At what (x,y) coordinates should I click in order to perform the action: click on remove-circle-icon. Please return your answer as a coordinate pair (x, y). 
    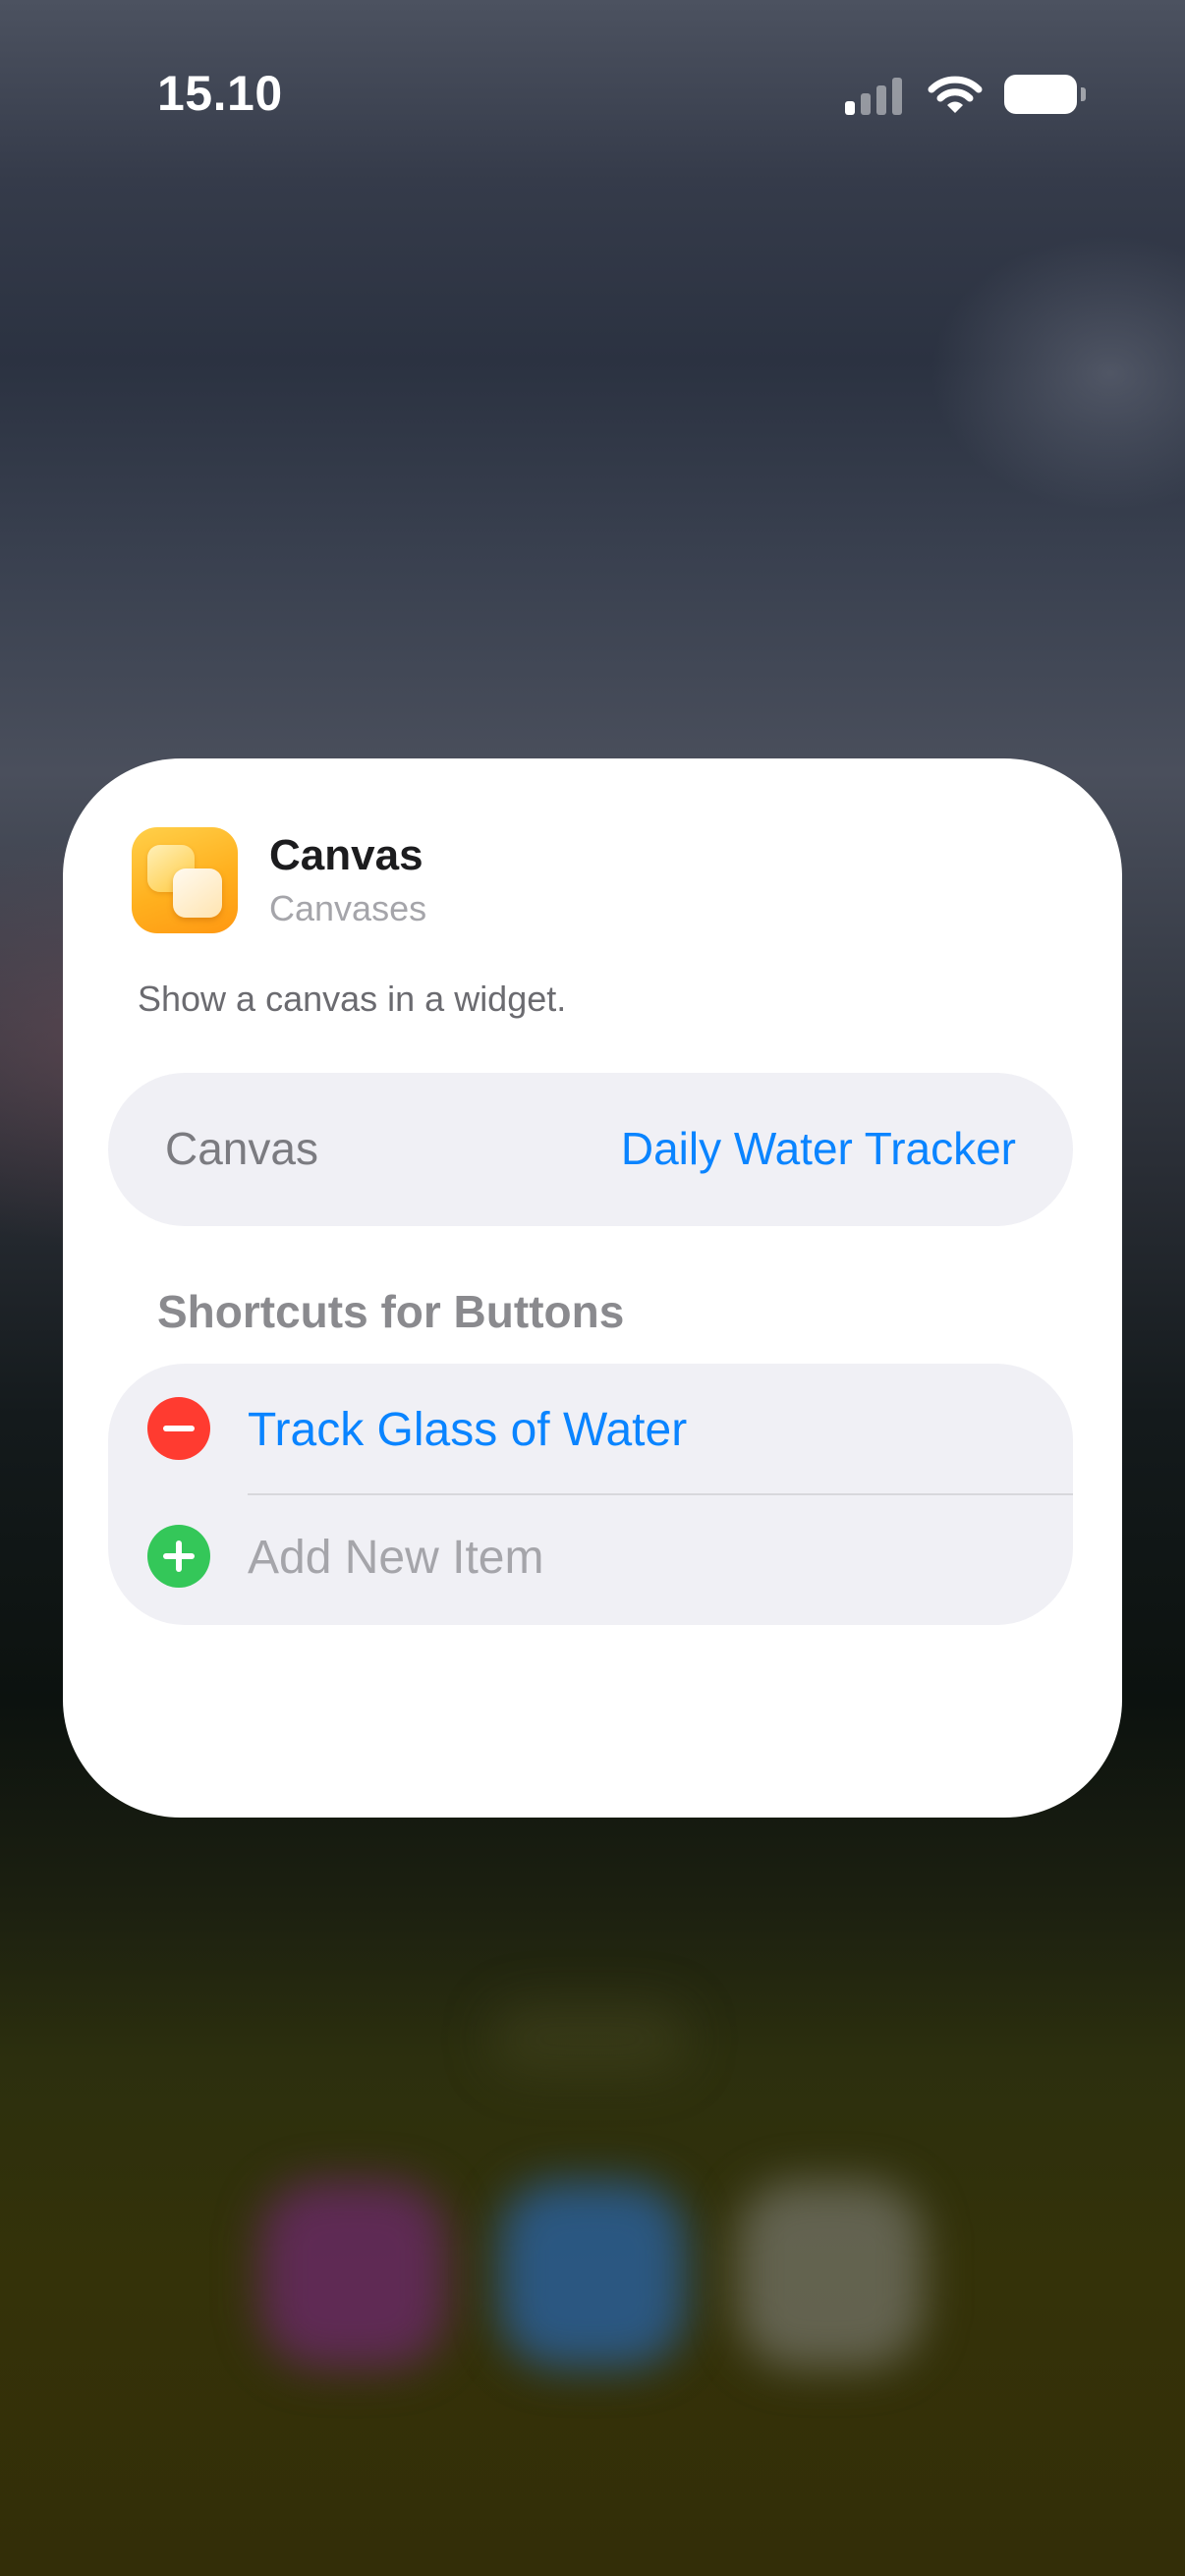
    Looking at the image, I should click on (179, 1428).